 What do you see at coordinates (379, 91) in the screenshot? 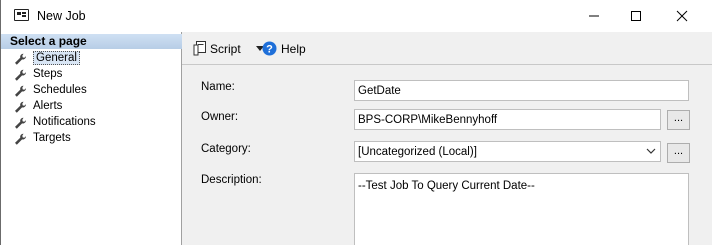
I see `name-value: GetDate` at bounding box center [379, 91].